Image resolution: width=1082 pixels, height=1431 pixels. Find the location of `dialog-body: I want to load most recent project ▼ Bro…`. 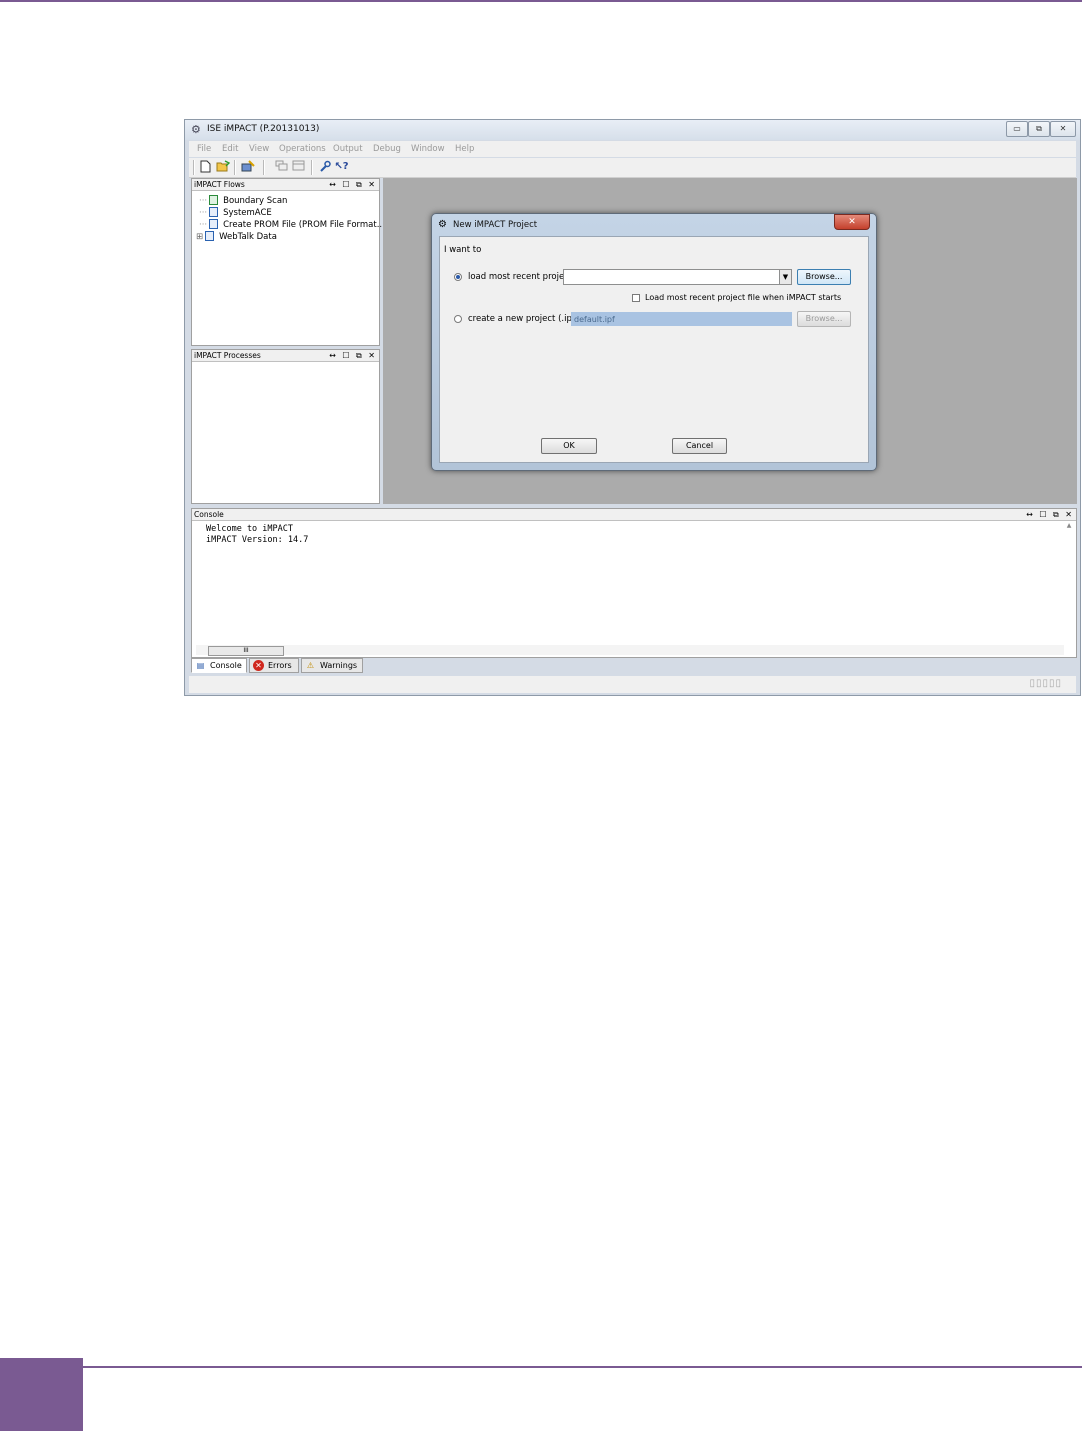

dialog-body: I want to load most recent project ▼ Bro… is located at coordinates (654, 349).